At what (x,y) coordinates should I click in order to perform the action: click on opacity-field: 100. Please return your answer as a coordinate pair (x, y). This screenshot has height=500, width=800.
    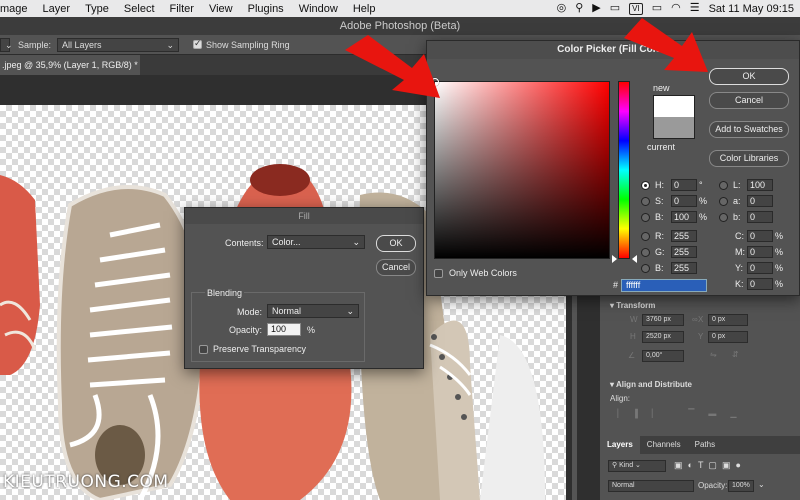
    Looking at the image, I should click on (284, 329).